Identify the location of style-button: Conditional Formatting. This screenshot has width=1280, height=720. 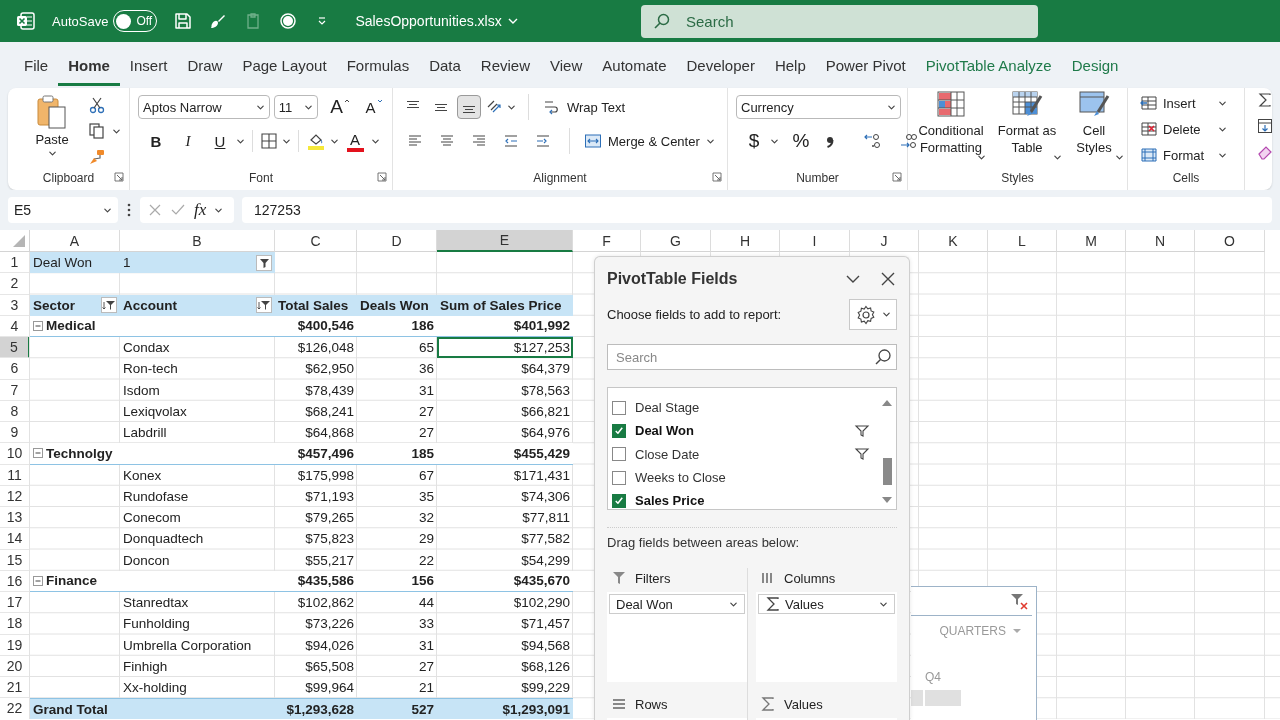
(951, 128).